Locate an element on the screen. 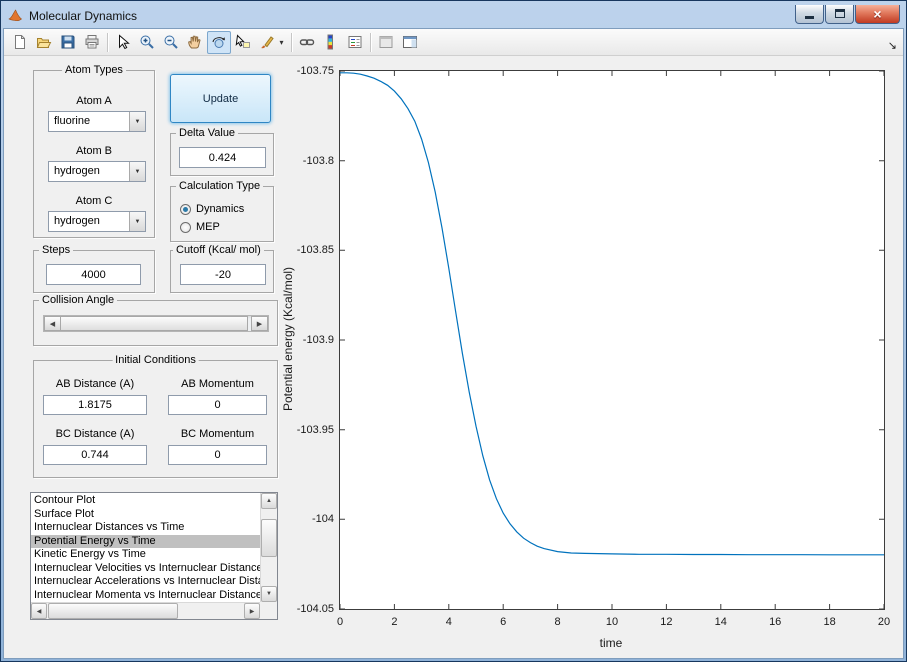 This screenshot has height=662, width=907. cutoff-input is located at coordinates (223, 274).